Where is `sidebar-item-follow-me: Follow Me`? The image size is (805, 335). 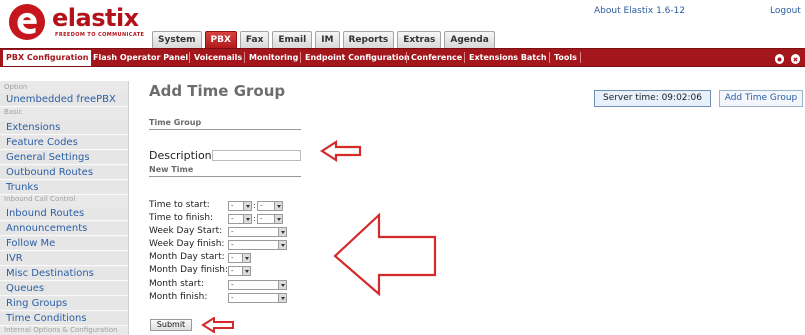
sidebar-item-follow-me: Follow Me is located at coordinates (64, 244).